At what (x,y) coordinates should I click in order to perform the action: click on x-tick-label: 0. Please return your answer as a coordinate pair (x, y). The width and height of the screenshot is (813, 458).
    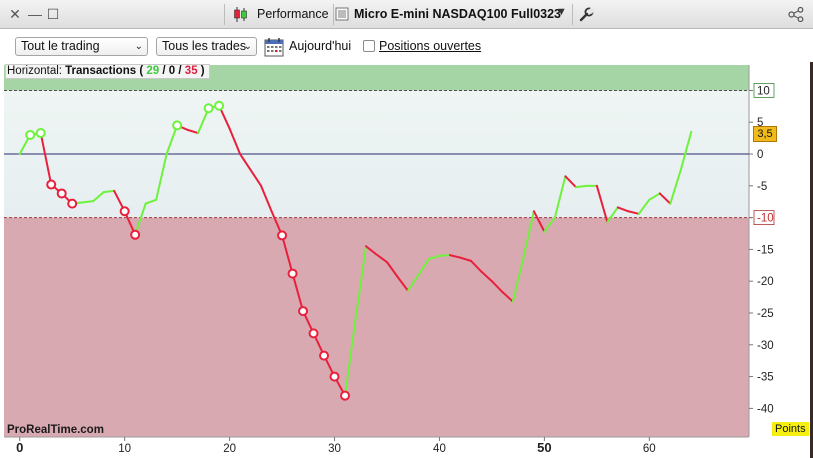
    Looking at the image, I should click on (19, 447).